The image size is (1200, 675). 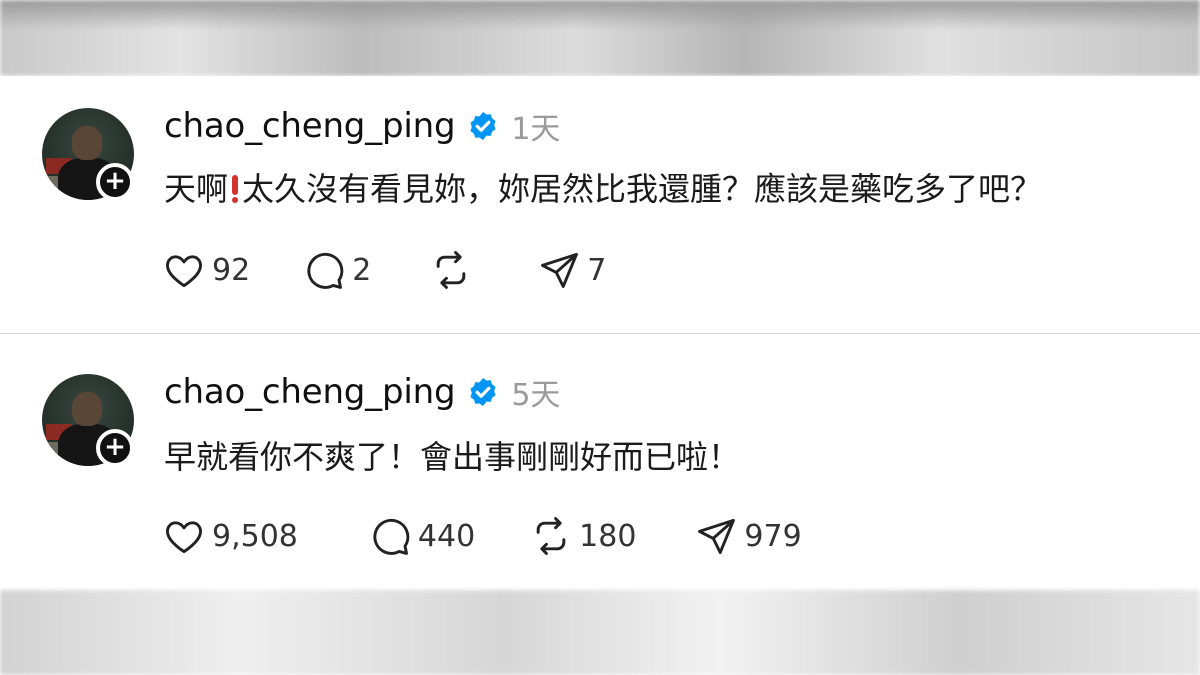 I want to click on reply-button: 2, so click(x=336, y=270).